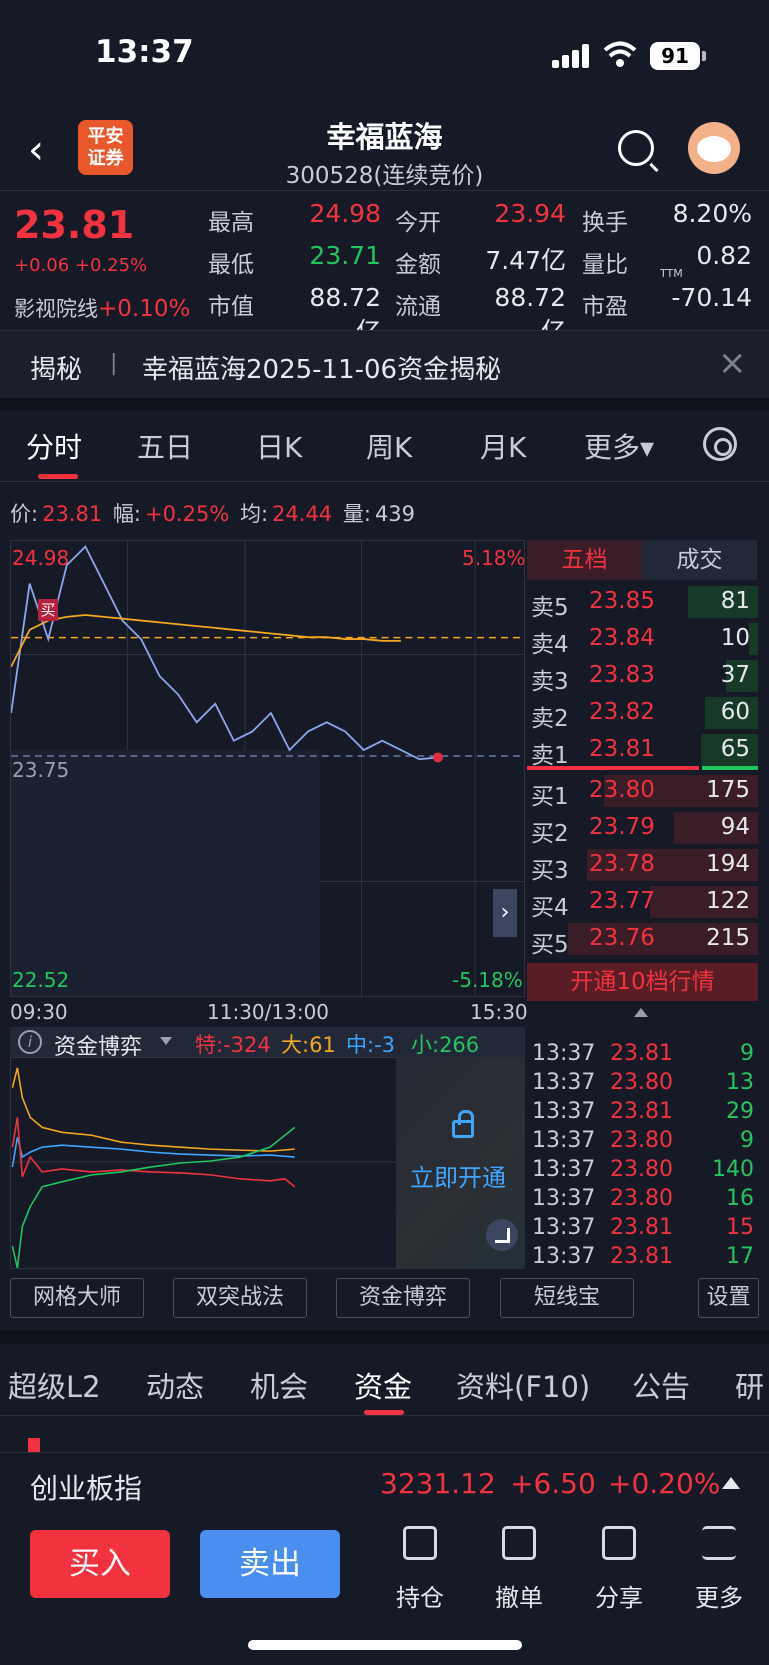 The image size is (769, 1665). I want to click on close-icon: ×, so click(732, 363).